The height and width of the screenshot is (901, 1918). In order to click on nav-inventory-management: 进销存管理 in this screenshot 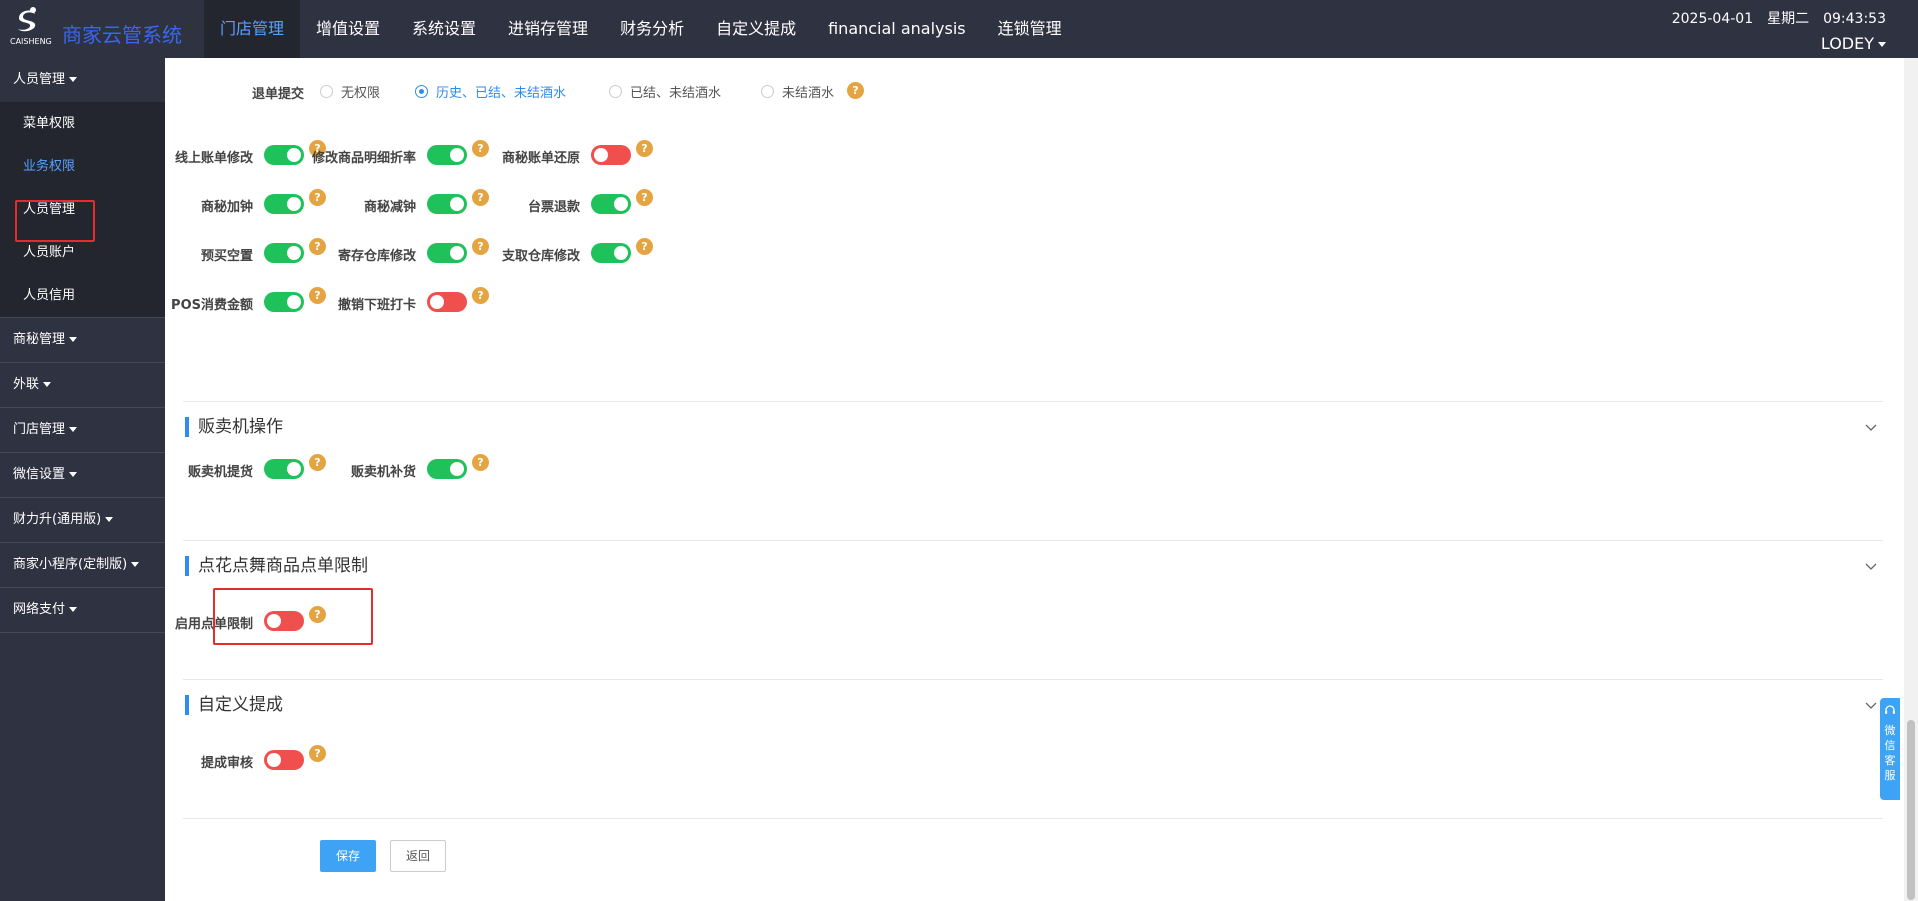, I will do `click(548, 29)`.